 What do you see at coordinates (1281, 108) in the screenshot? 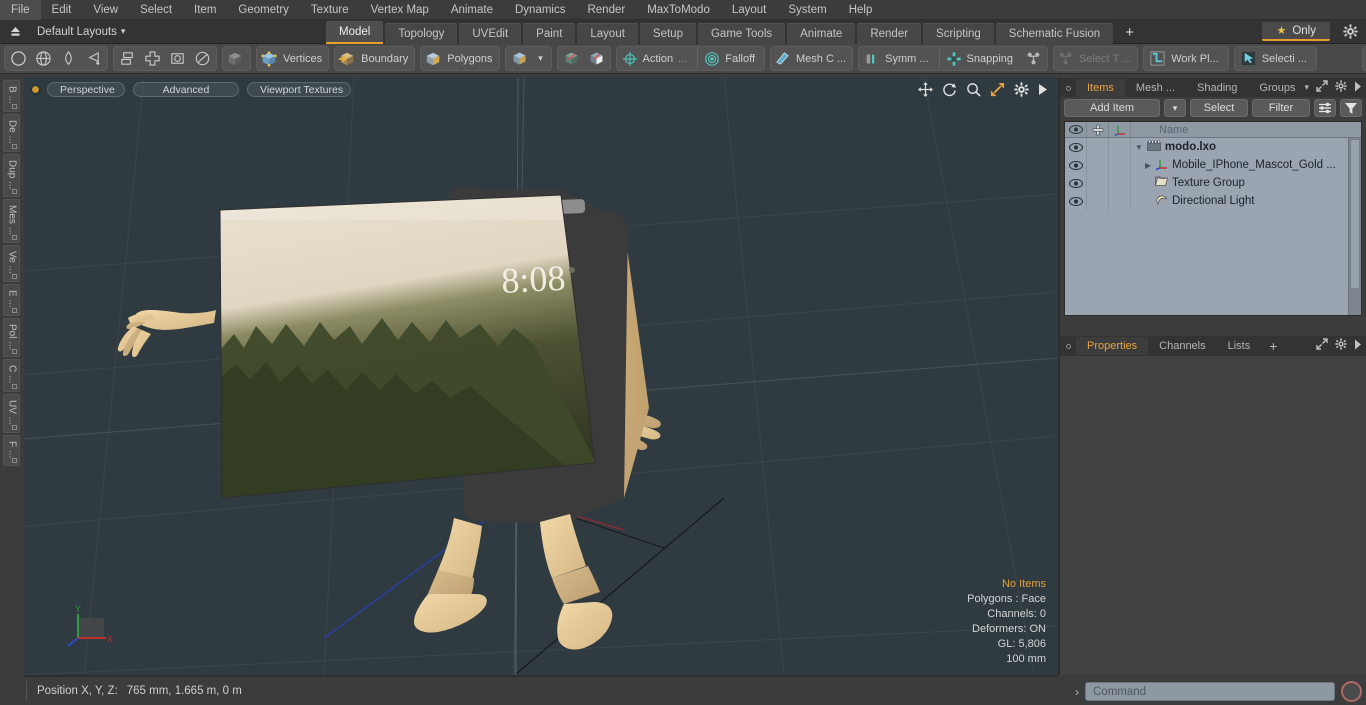
I see `filter-button: Filter` at bounding box center [1281, 108].